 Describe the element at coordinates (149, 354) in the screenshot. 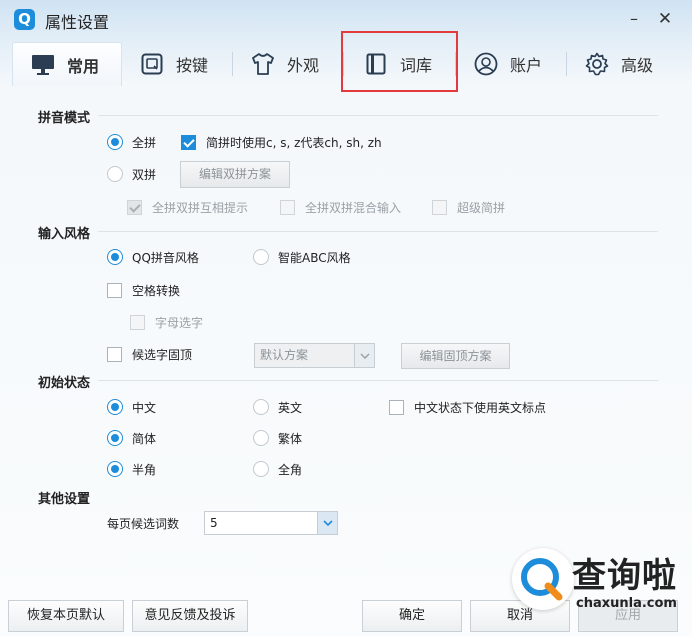

I see `checkbox-pin-top: 候选字固顶` at that location.